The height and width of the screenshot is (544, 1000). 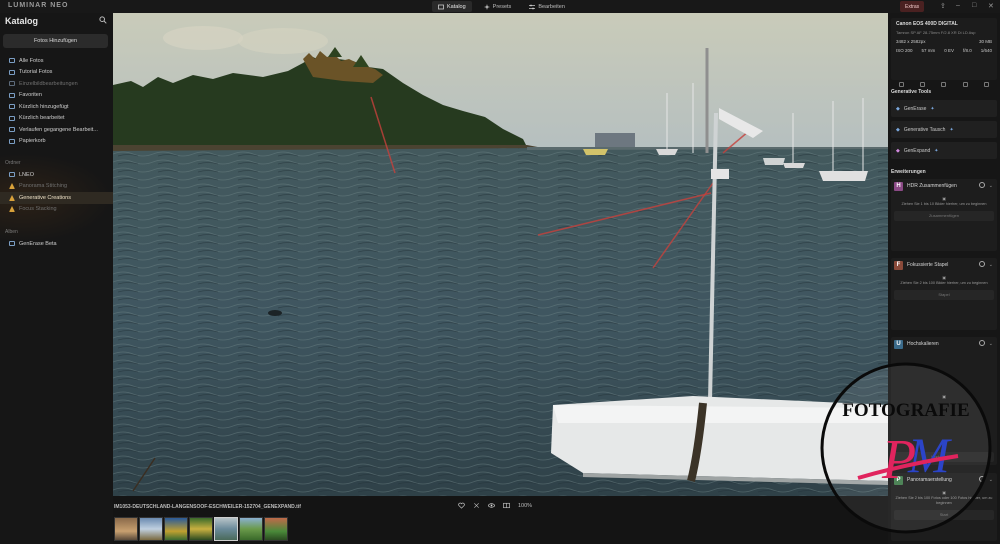 I want to click on tab-katalog: Katalog, so click(x=452, y=6).